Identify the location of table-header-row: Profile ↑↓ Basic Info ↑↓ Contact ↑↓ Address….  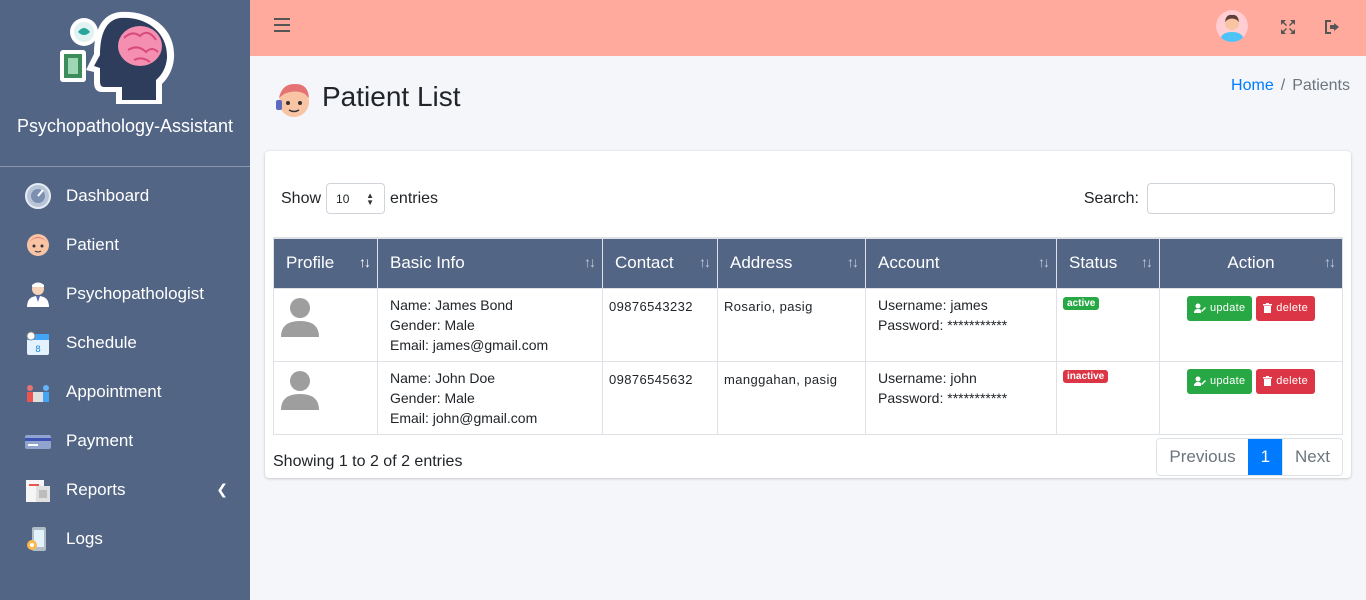
(808, 263).